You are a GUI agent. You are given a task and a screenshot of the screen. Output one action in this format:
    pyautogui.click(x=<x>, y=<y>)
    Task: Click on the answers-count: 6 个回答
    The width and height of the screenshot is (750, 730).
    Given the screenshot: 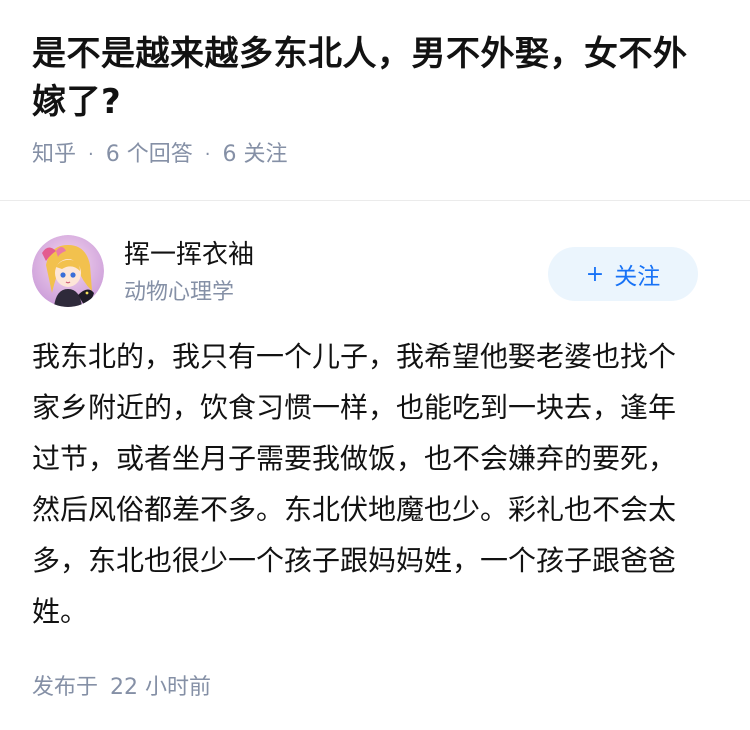 What is the action you would take?
    pyautogui.click(x=149, y=155)
    